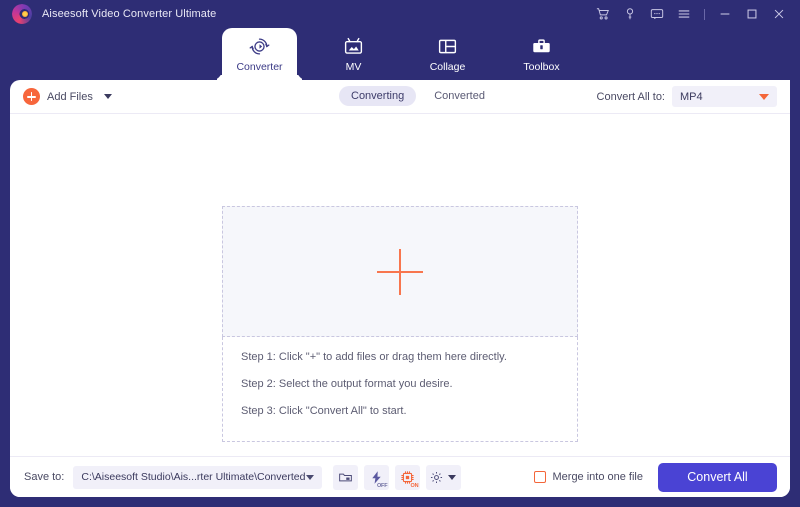 The width and height of the screenshot is (800, 507). Describe the element at coordinates (447, 47) in the screenshot. I see `collage-icon` at that location.